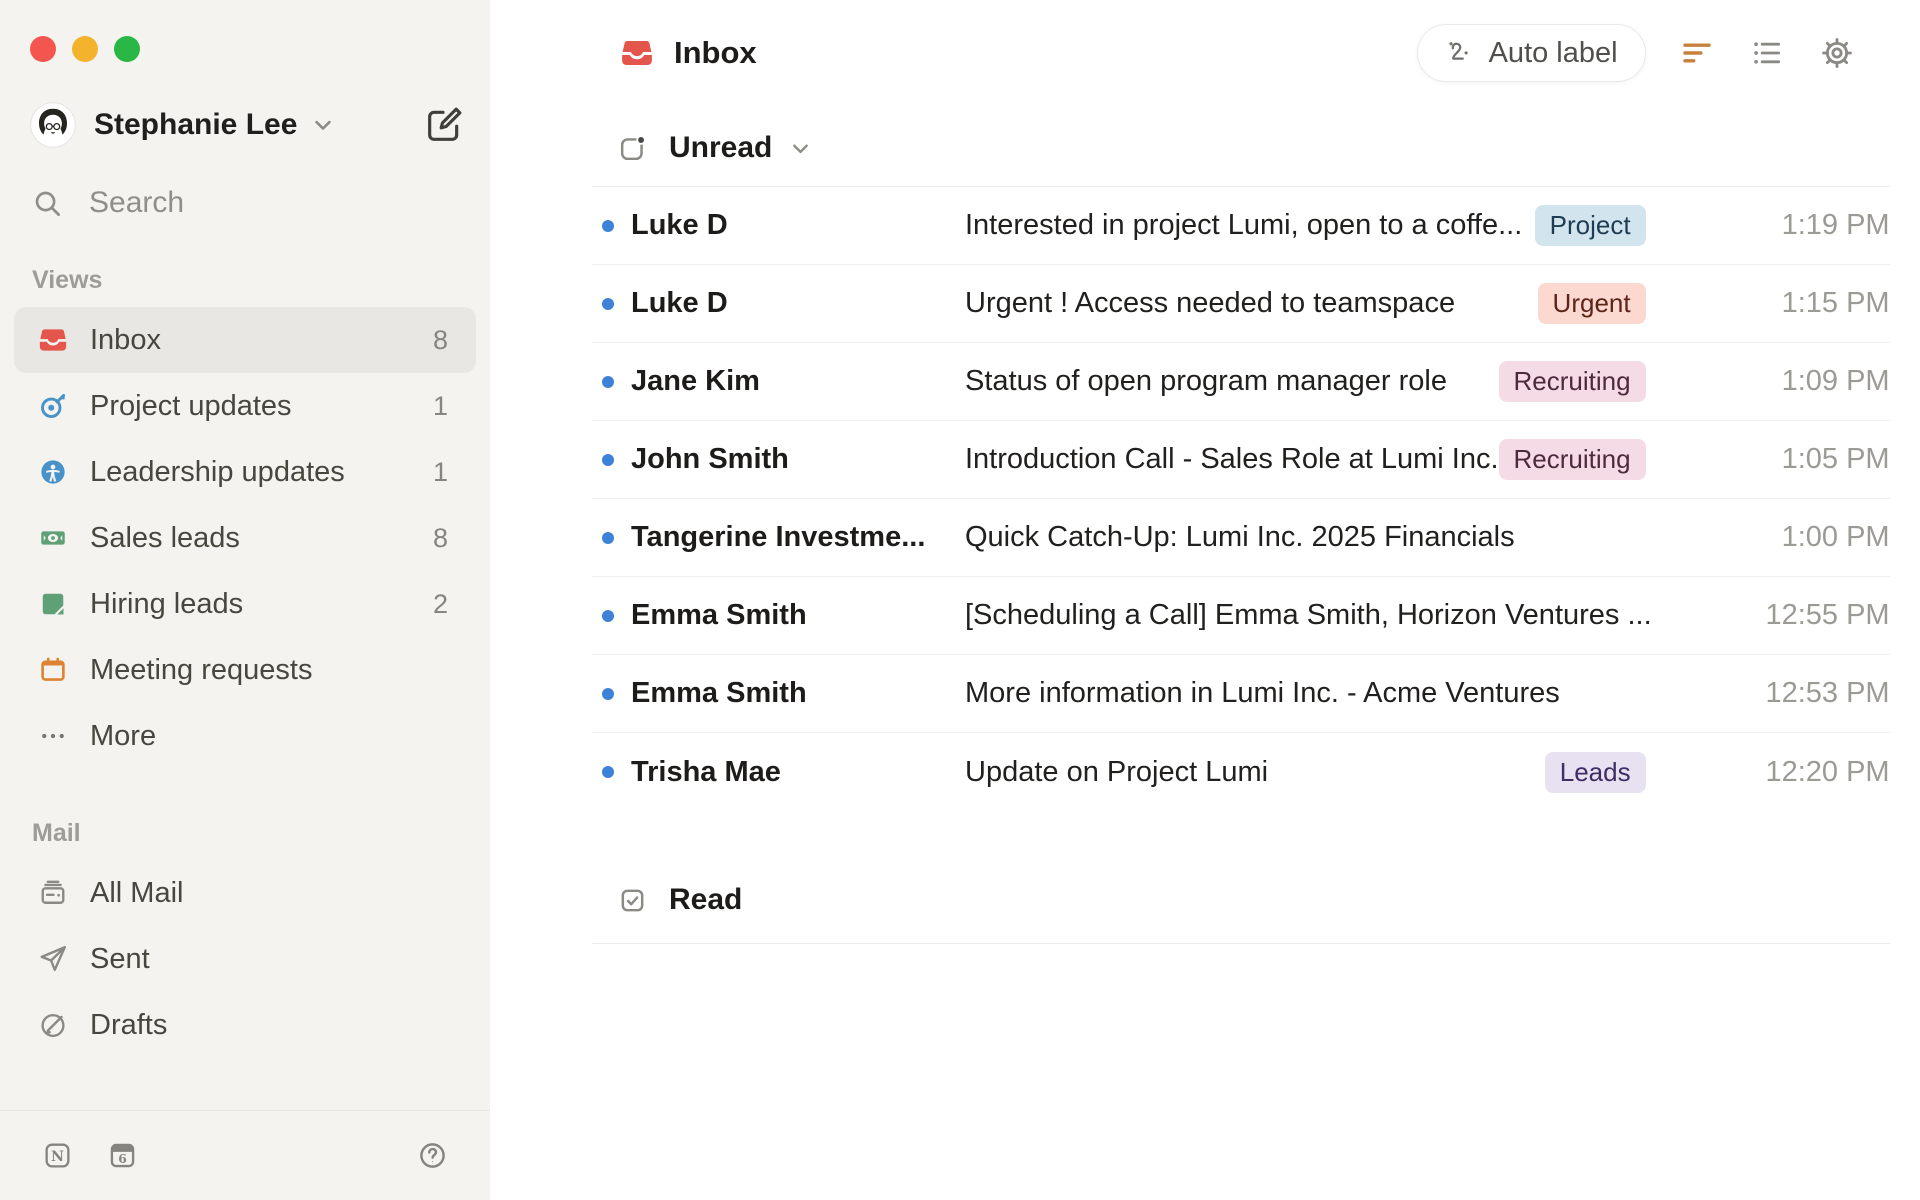 The height and width of the screenshot is (1200, 1920). Describe the element at coordinates (245, 406) in the screenshot. I see `sidebar-item-project-updates: Project updates 1` at that location.